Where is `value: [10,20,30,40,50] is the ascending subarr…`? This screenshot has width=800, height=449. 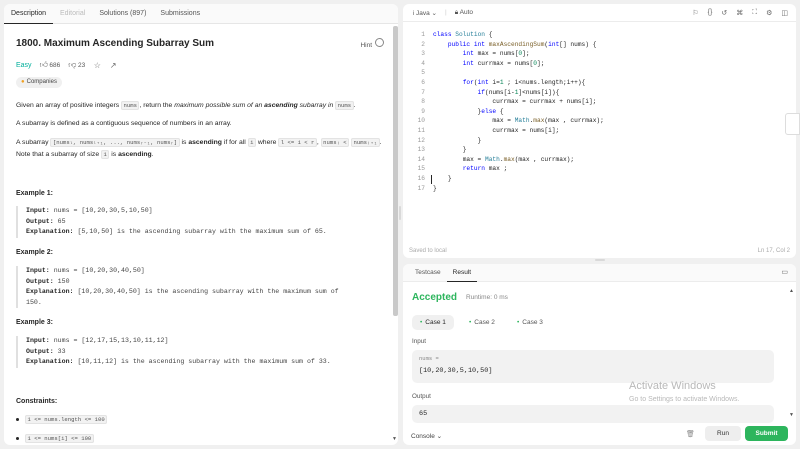
value: [10,20,30,40,50] is the ascending subarr… is located at coordinates (208, 291).